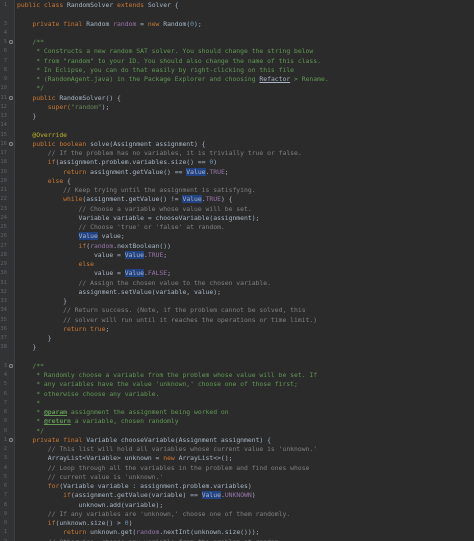  I want to click on line-number: 7, so click(5, 60).